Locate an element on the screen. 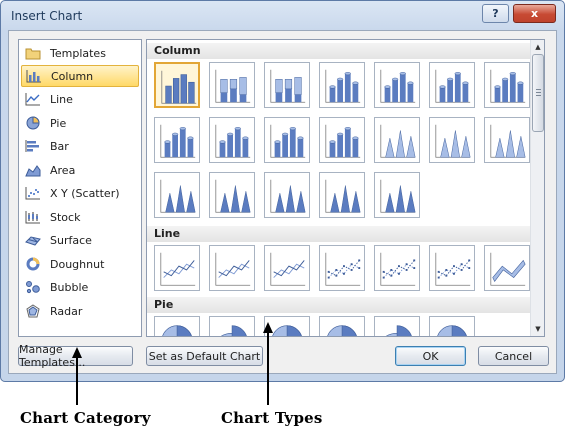 The width and height of the screenshot is (565, 439). category-item-stock: Stock is located at coordinates (80, 217).